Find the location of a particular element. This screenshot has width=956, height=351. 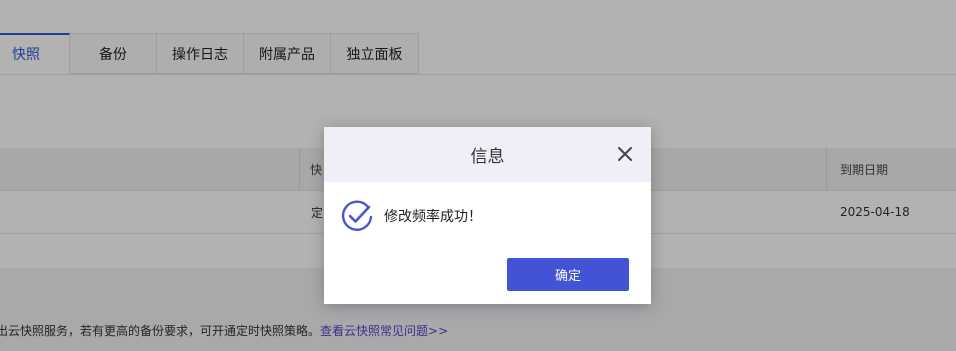

confirm-button: 确定 is located at coordinates (568, 274).